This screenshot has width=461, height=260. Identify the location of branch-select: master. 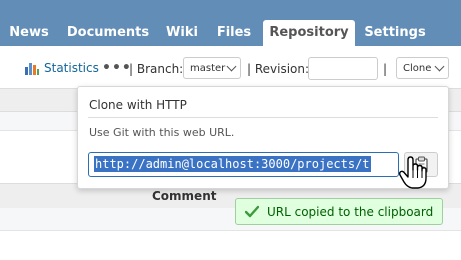
(212, 68).